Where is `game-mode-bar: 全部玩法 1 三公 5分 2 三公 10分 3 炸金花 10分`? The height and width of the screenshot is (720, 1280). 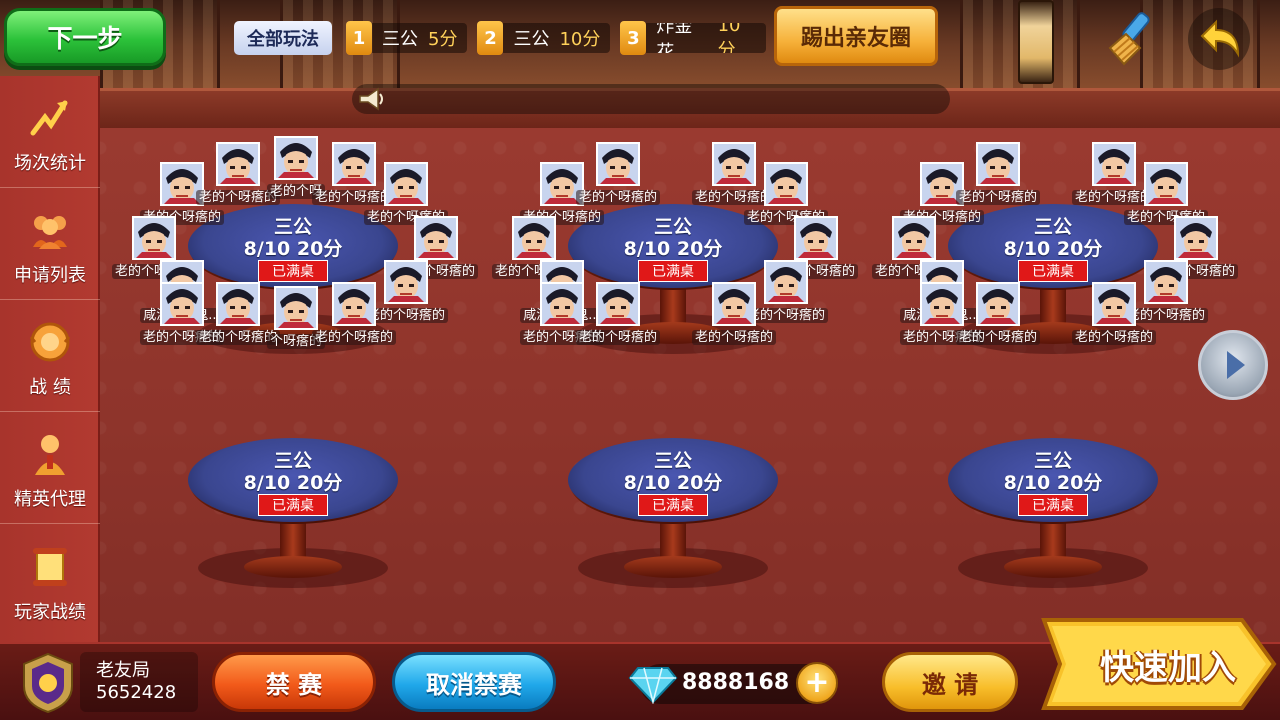
game-mode-bar: 全部玩法 1 三公 5分 2 三公 10分 3 炸金花 10分 is located at coordinates (505, 38).